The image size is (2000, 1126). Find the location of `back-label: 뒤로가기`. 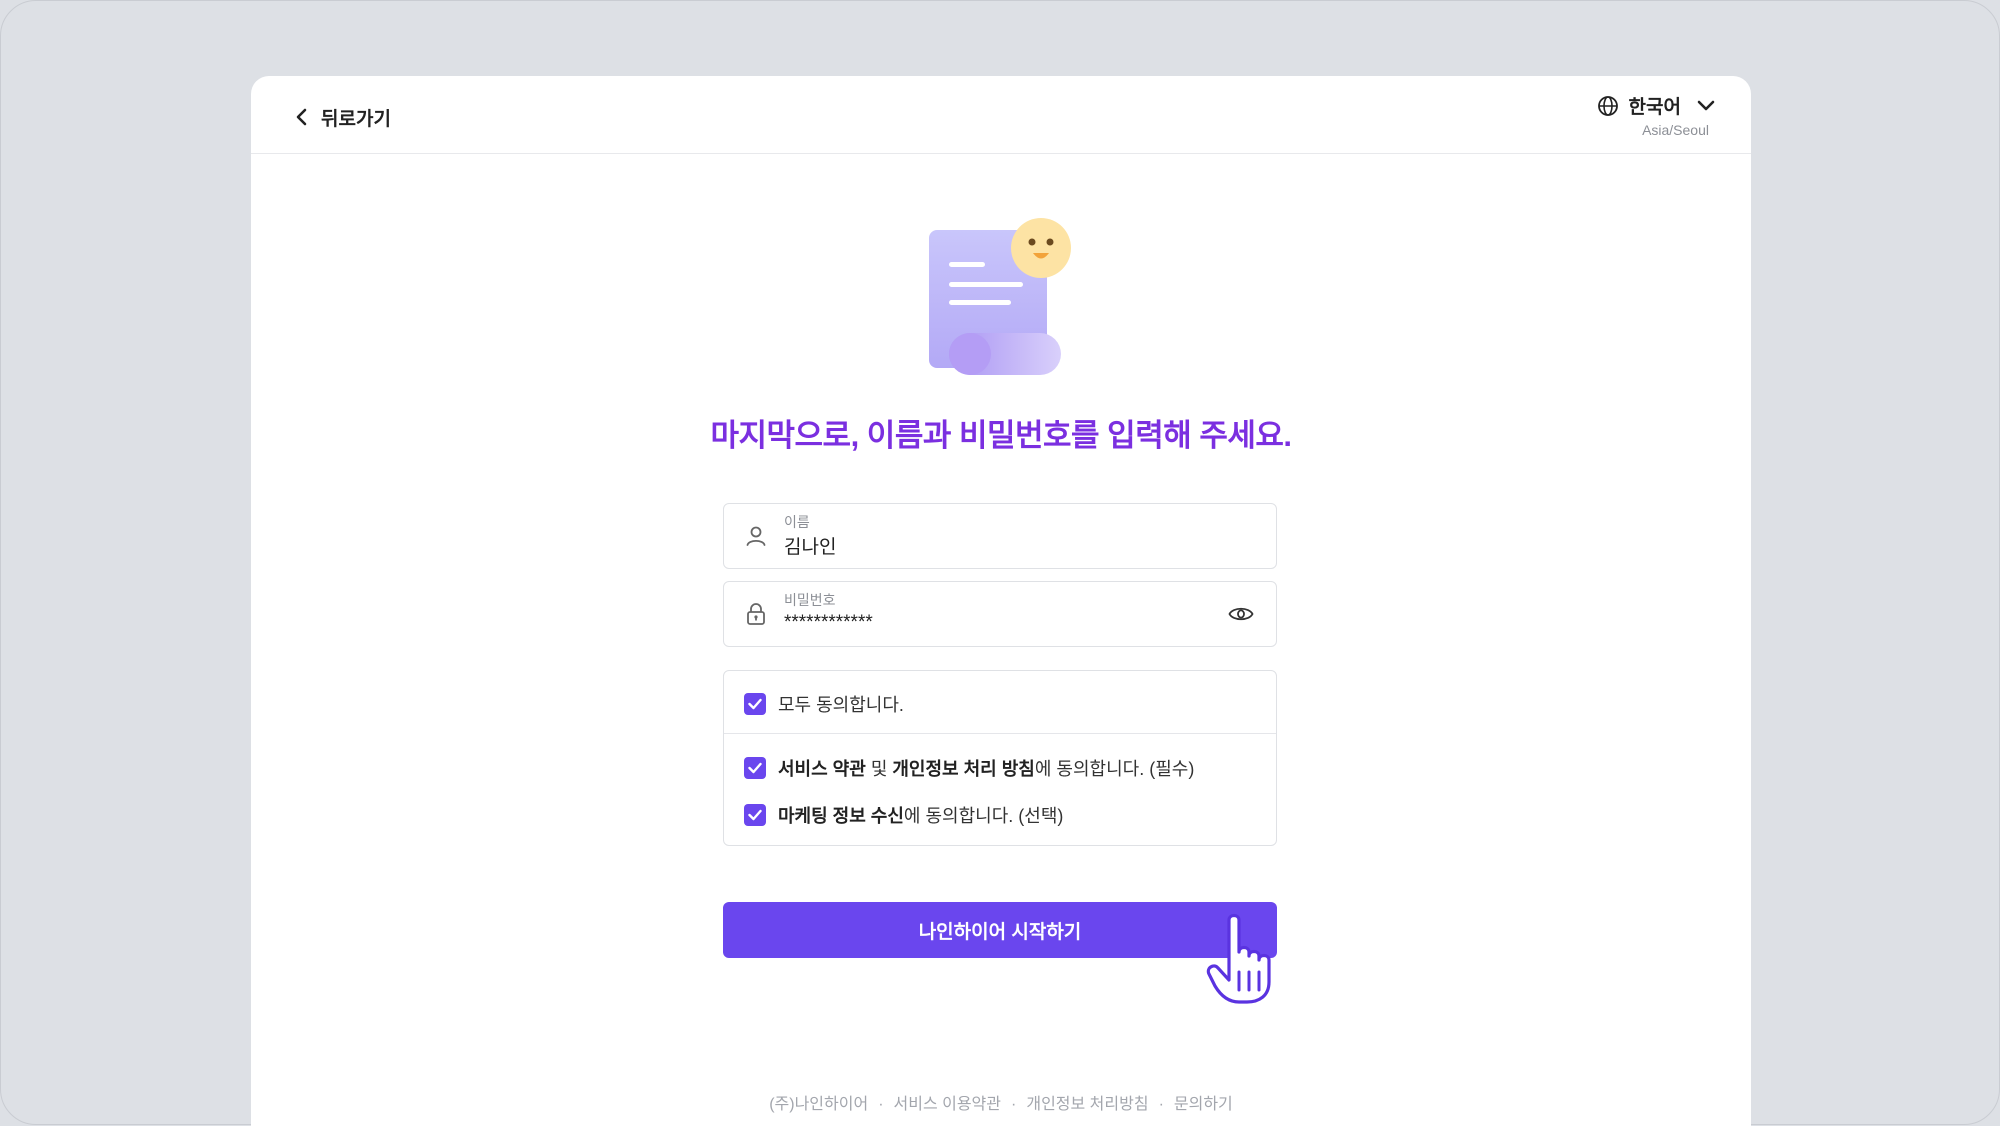

back-label: 뒤로가기 is located at coordinates (356, 119).